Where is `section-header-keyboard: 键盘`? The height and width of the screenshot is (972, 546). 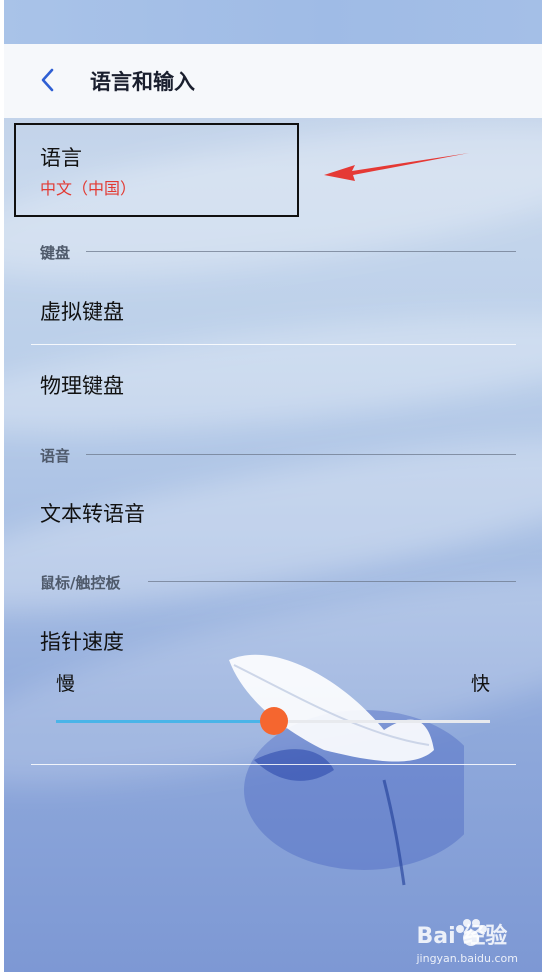 section-header-keyboard: 键盘 is located at coordinates (55, 253).